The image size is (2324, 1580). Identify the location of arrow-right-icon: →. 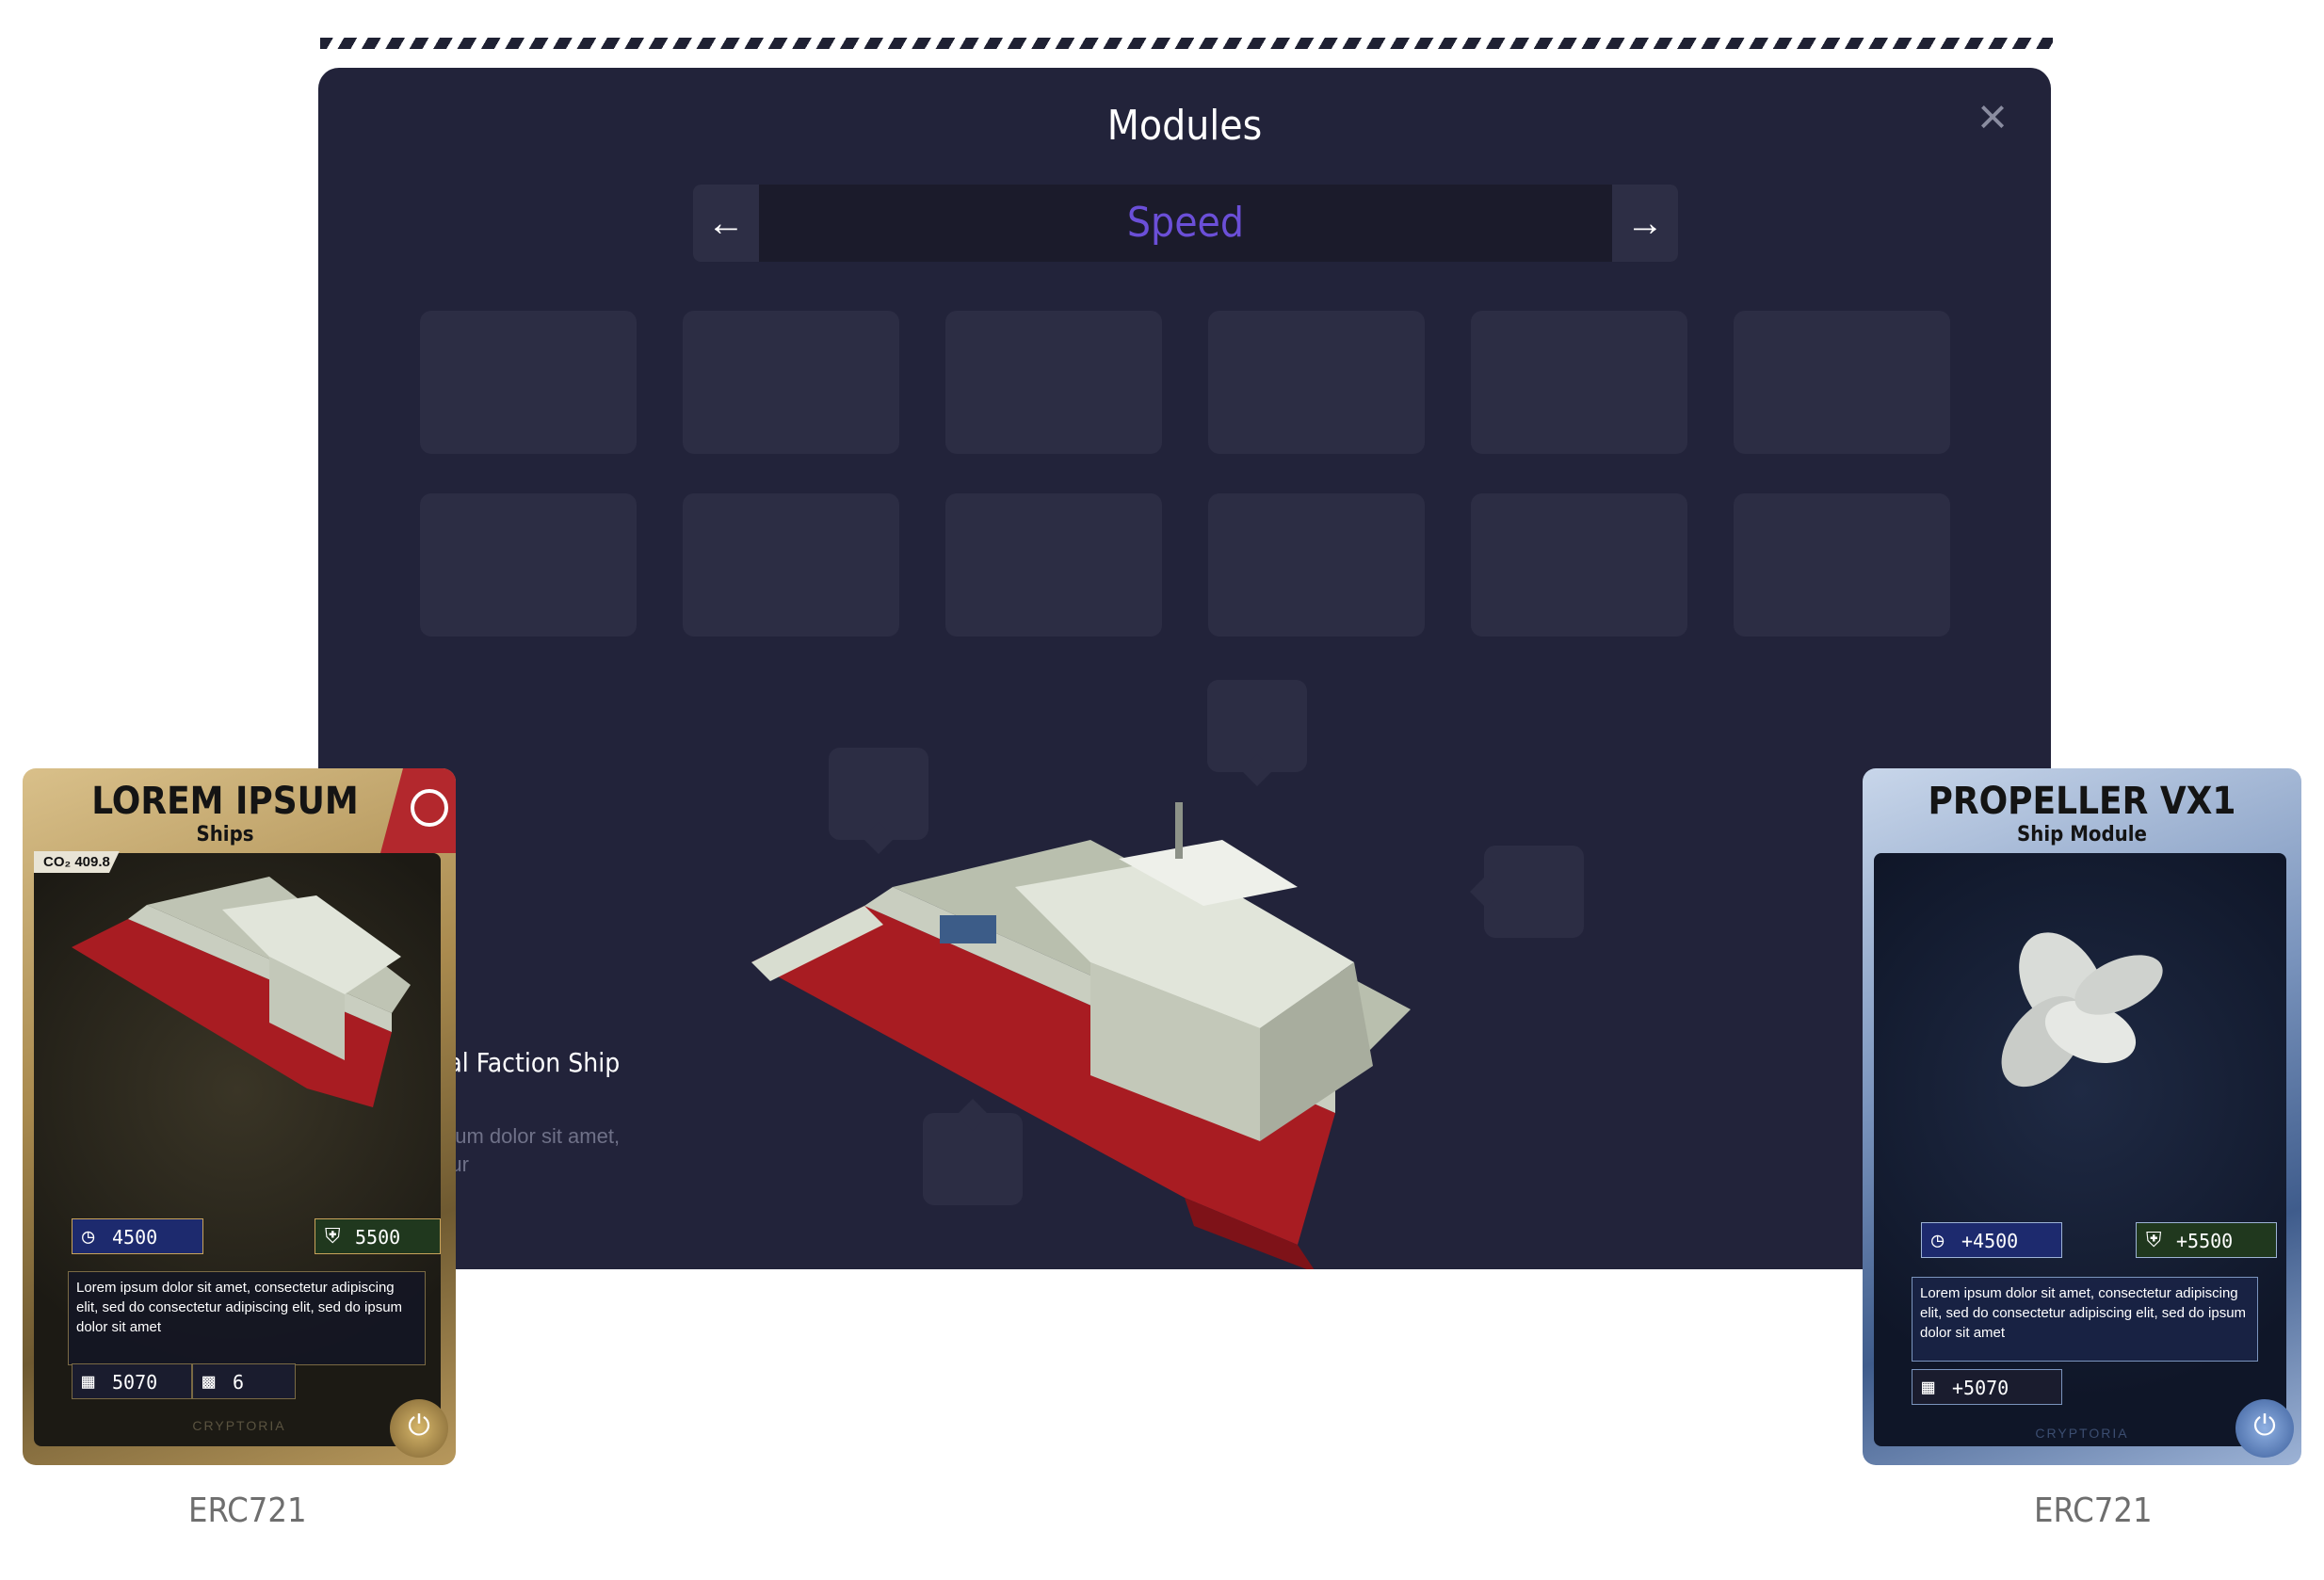
(1645, 224).